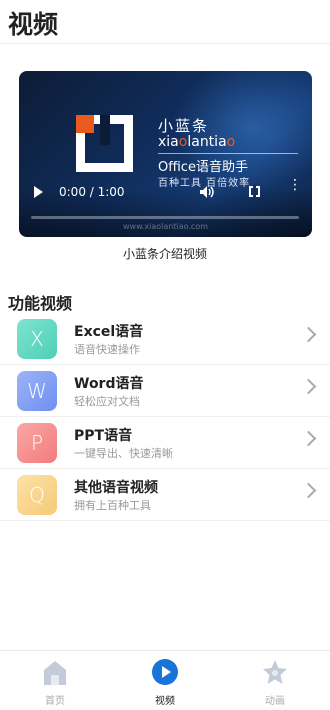 This screenshot has height=710, width=330. Describe the element at coordinates (165, 672) in the screenshot. I see `play-circle-icon` at that location.